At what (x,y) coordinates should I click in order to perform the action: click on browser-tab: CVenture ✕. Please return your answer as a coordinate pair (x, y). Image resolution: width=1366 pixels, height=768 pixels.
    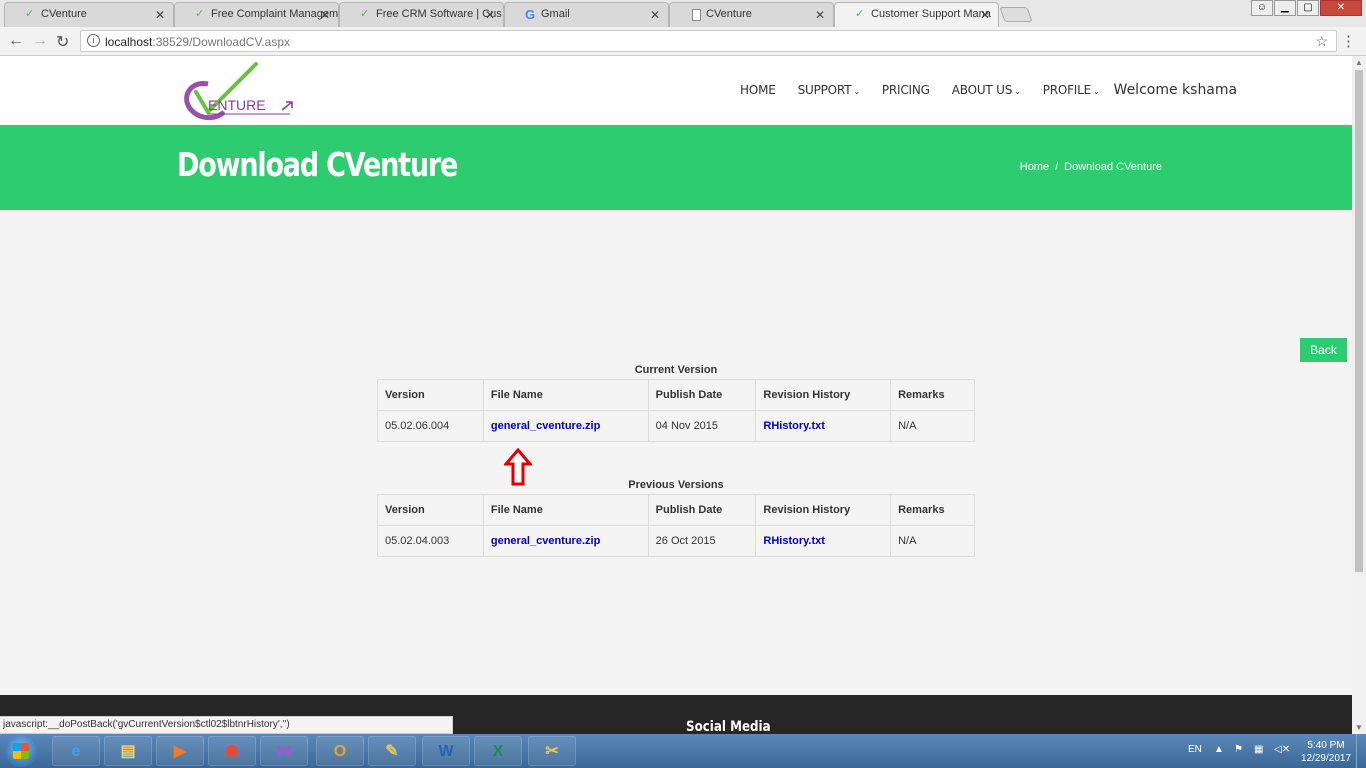
    Looking at the image, I should click on (751, 14).